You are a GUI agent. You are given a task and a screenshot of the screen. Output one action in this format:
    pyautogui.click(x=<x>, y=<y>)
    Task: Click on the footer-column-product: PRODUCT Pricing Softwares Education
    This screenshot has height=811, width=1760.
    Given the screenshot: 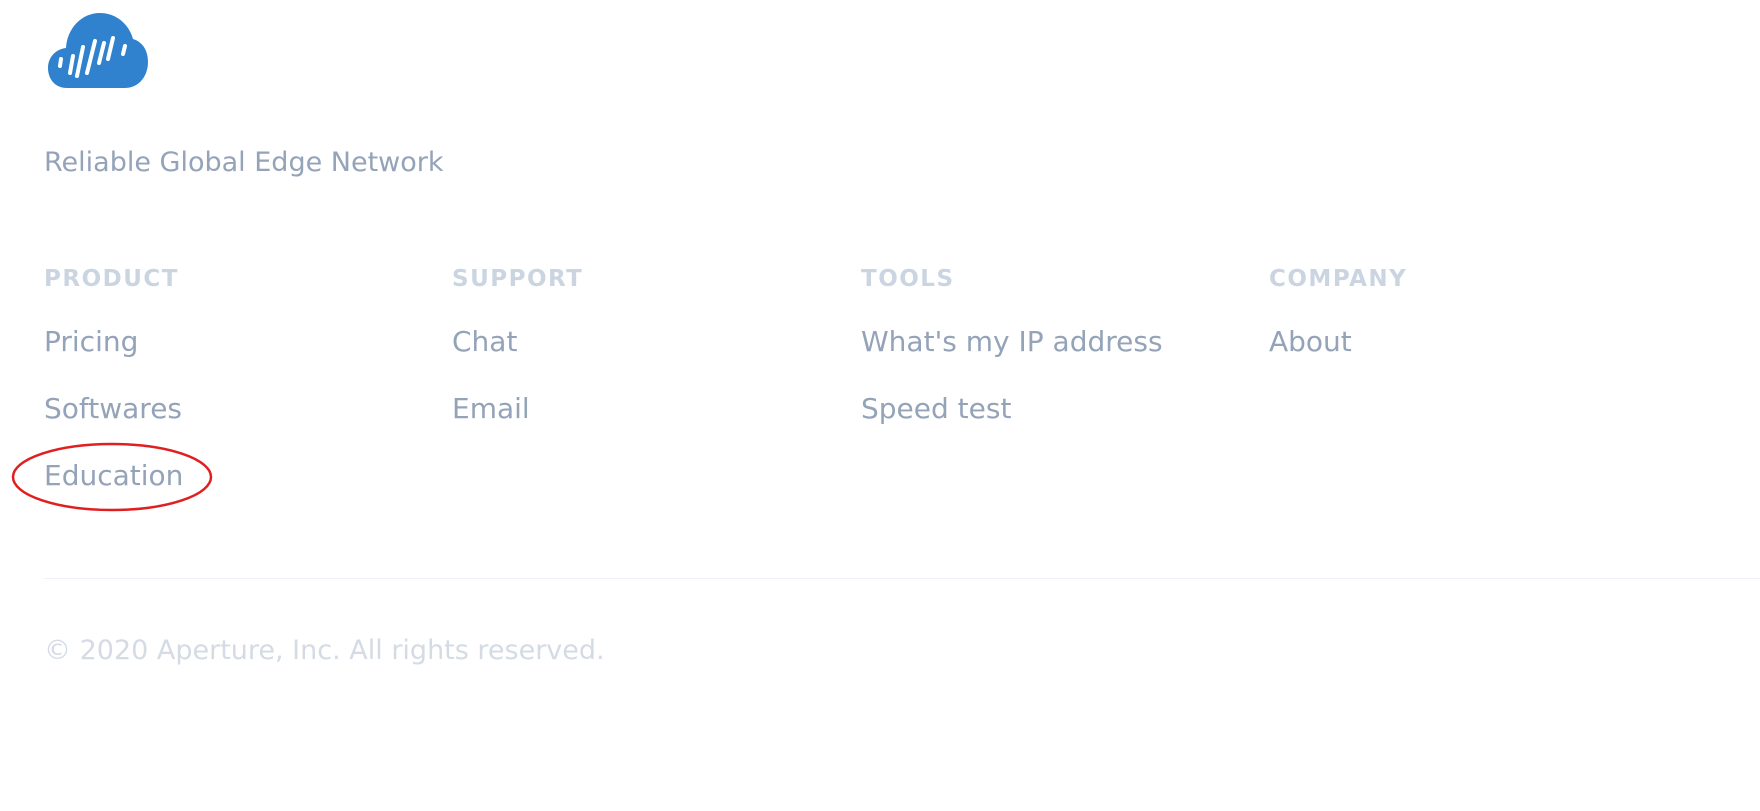 What is the action you would take?
    pyautogui.click(x=244, y=394)
    